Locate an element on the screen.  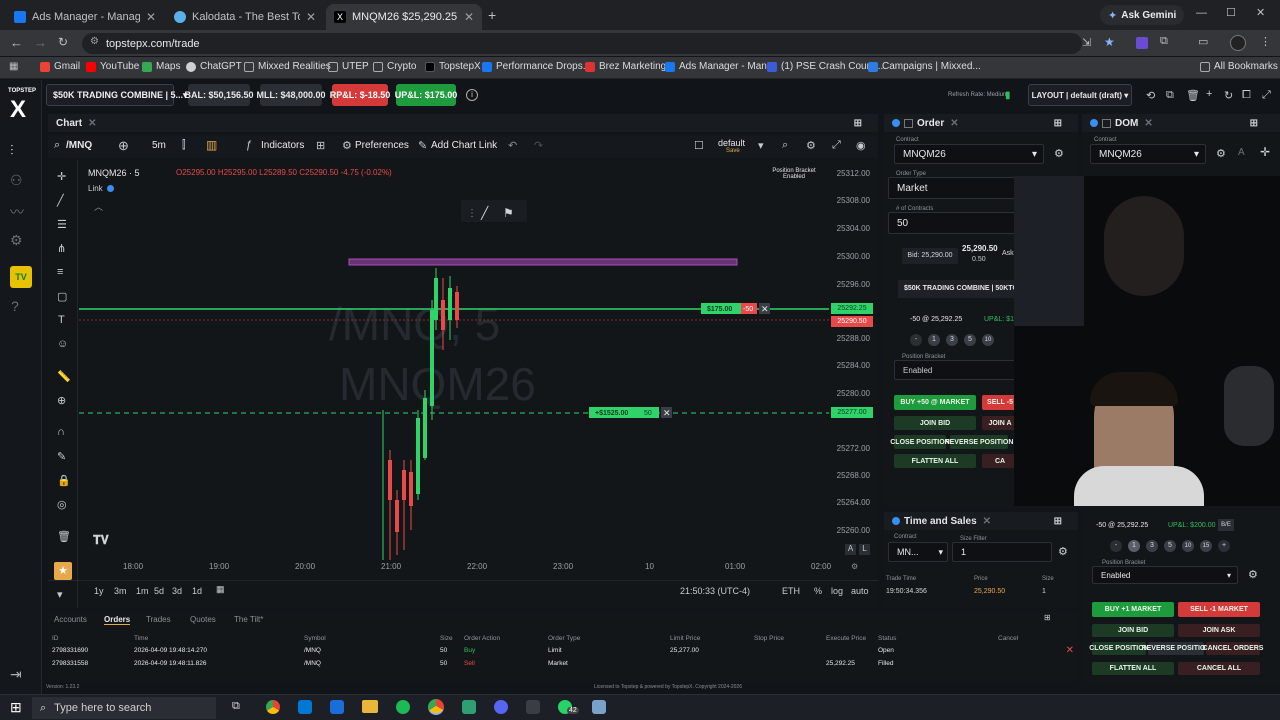
tab-kalodata: Kalodata - The Best Tool for Tik ✕ is located at coordinates (245, 17).